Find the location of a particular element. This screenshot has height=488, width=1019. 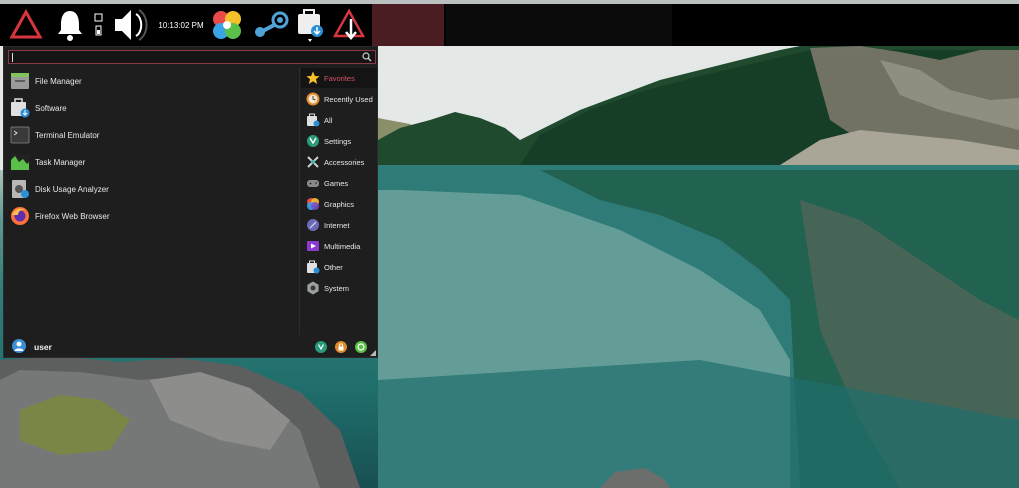

launcher-switch is located at coordinates (349, 25).